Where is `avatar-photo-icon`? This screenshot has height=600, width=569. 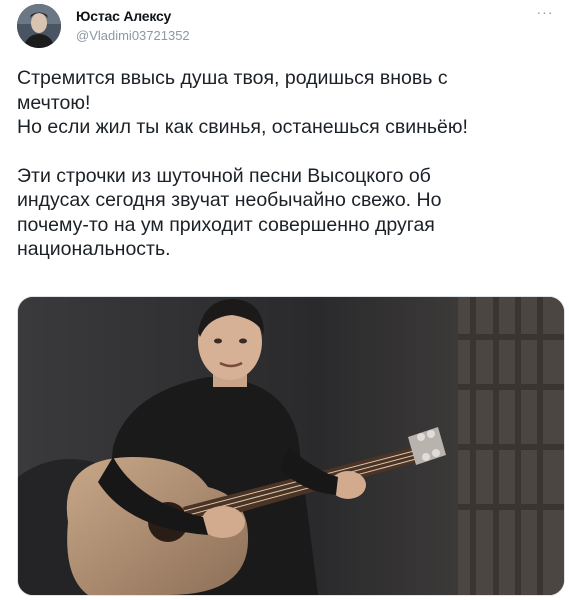
avatar-photo-icon is located at coordinates (39, 26).